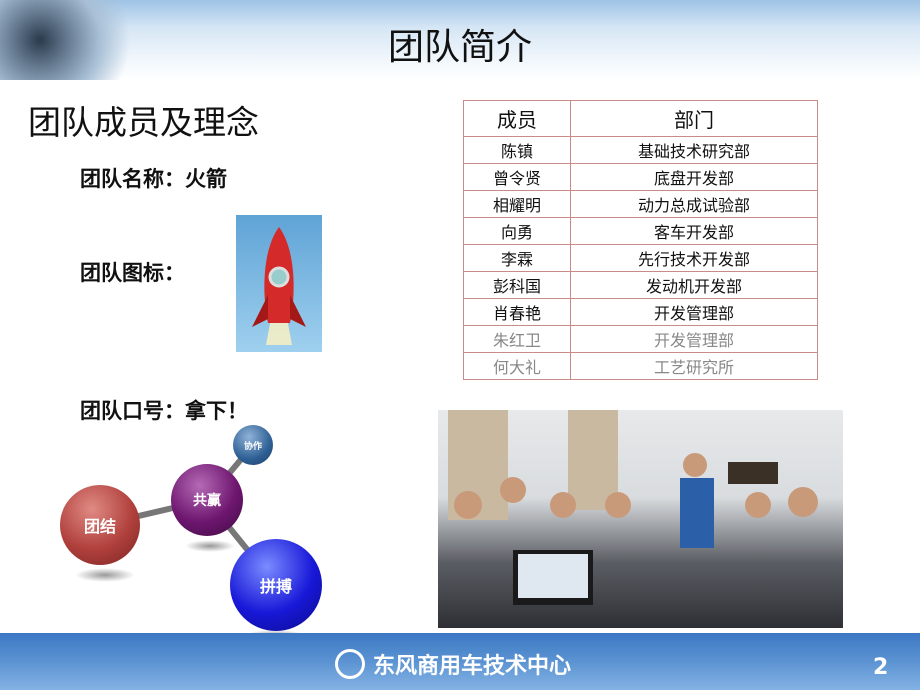 This screenshot has width=920, height=690. I want to click on footer-brand: 东风商用车技术中心, so click(453, 664).